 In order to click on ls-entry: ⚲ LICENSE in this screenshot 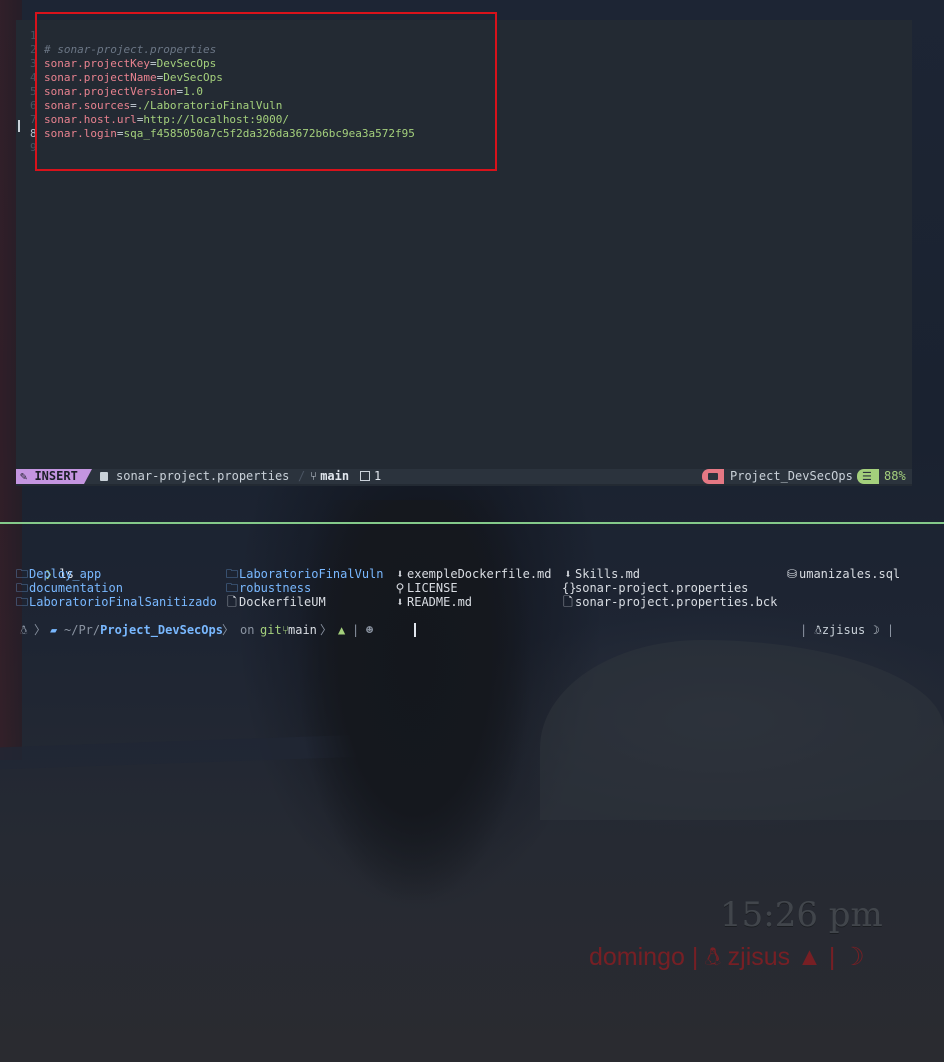, I will do `click(426, 588)`.